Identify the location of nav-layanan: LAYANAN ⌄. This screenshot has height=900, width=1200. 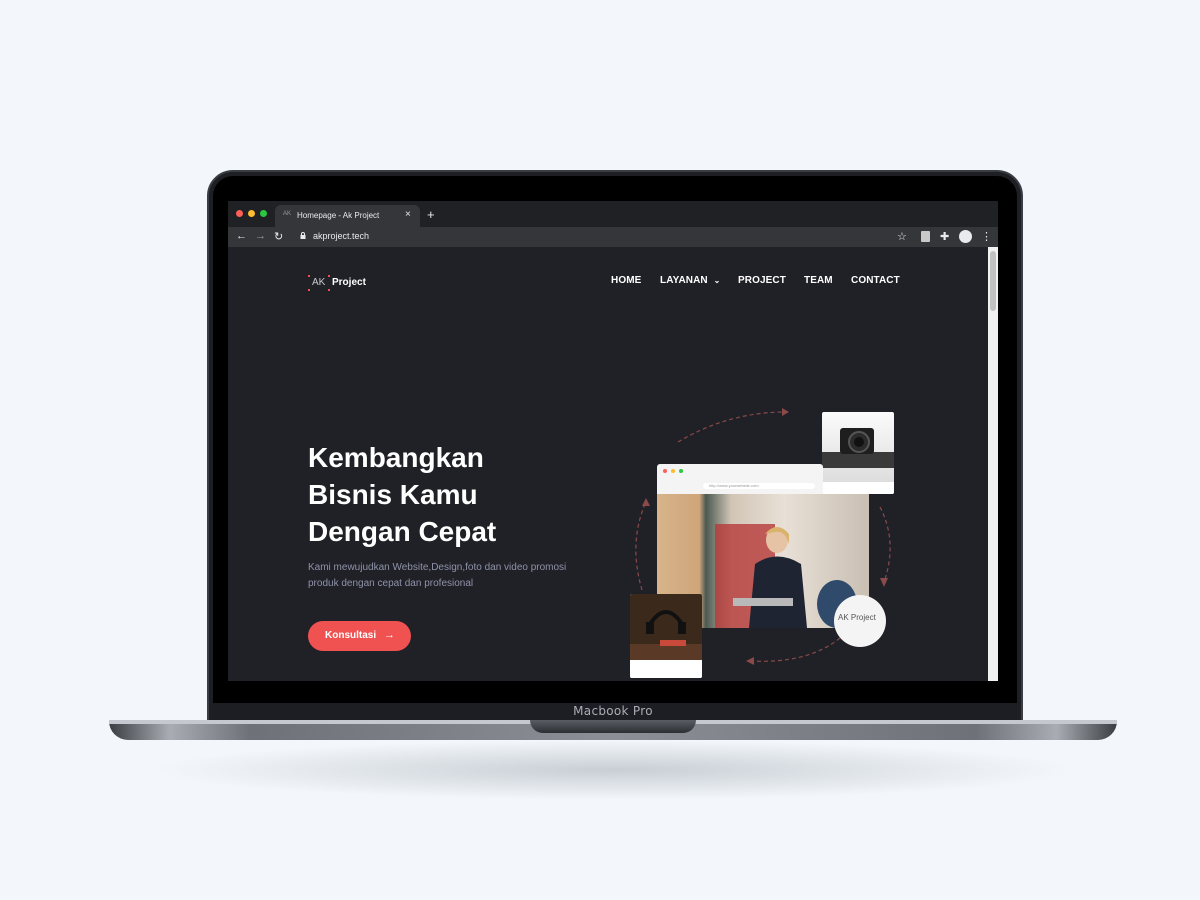
(690, 280).